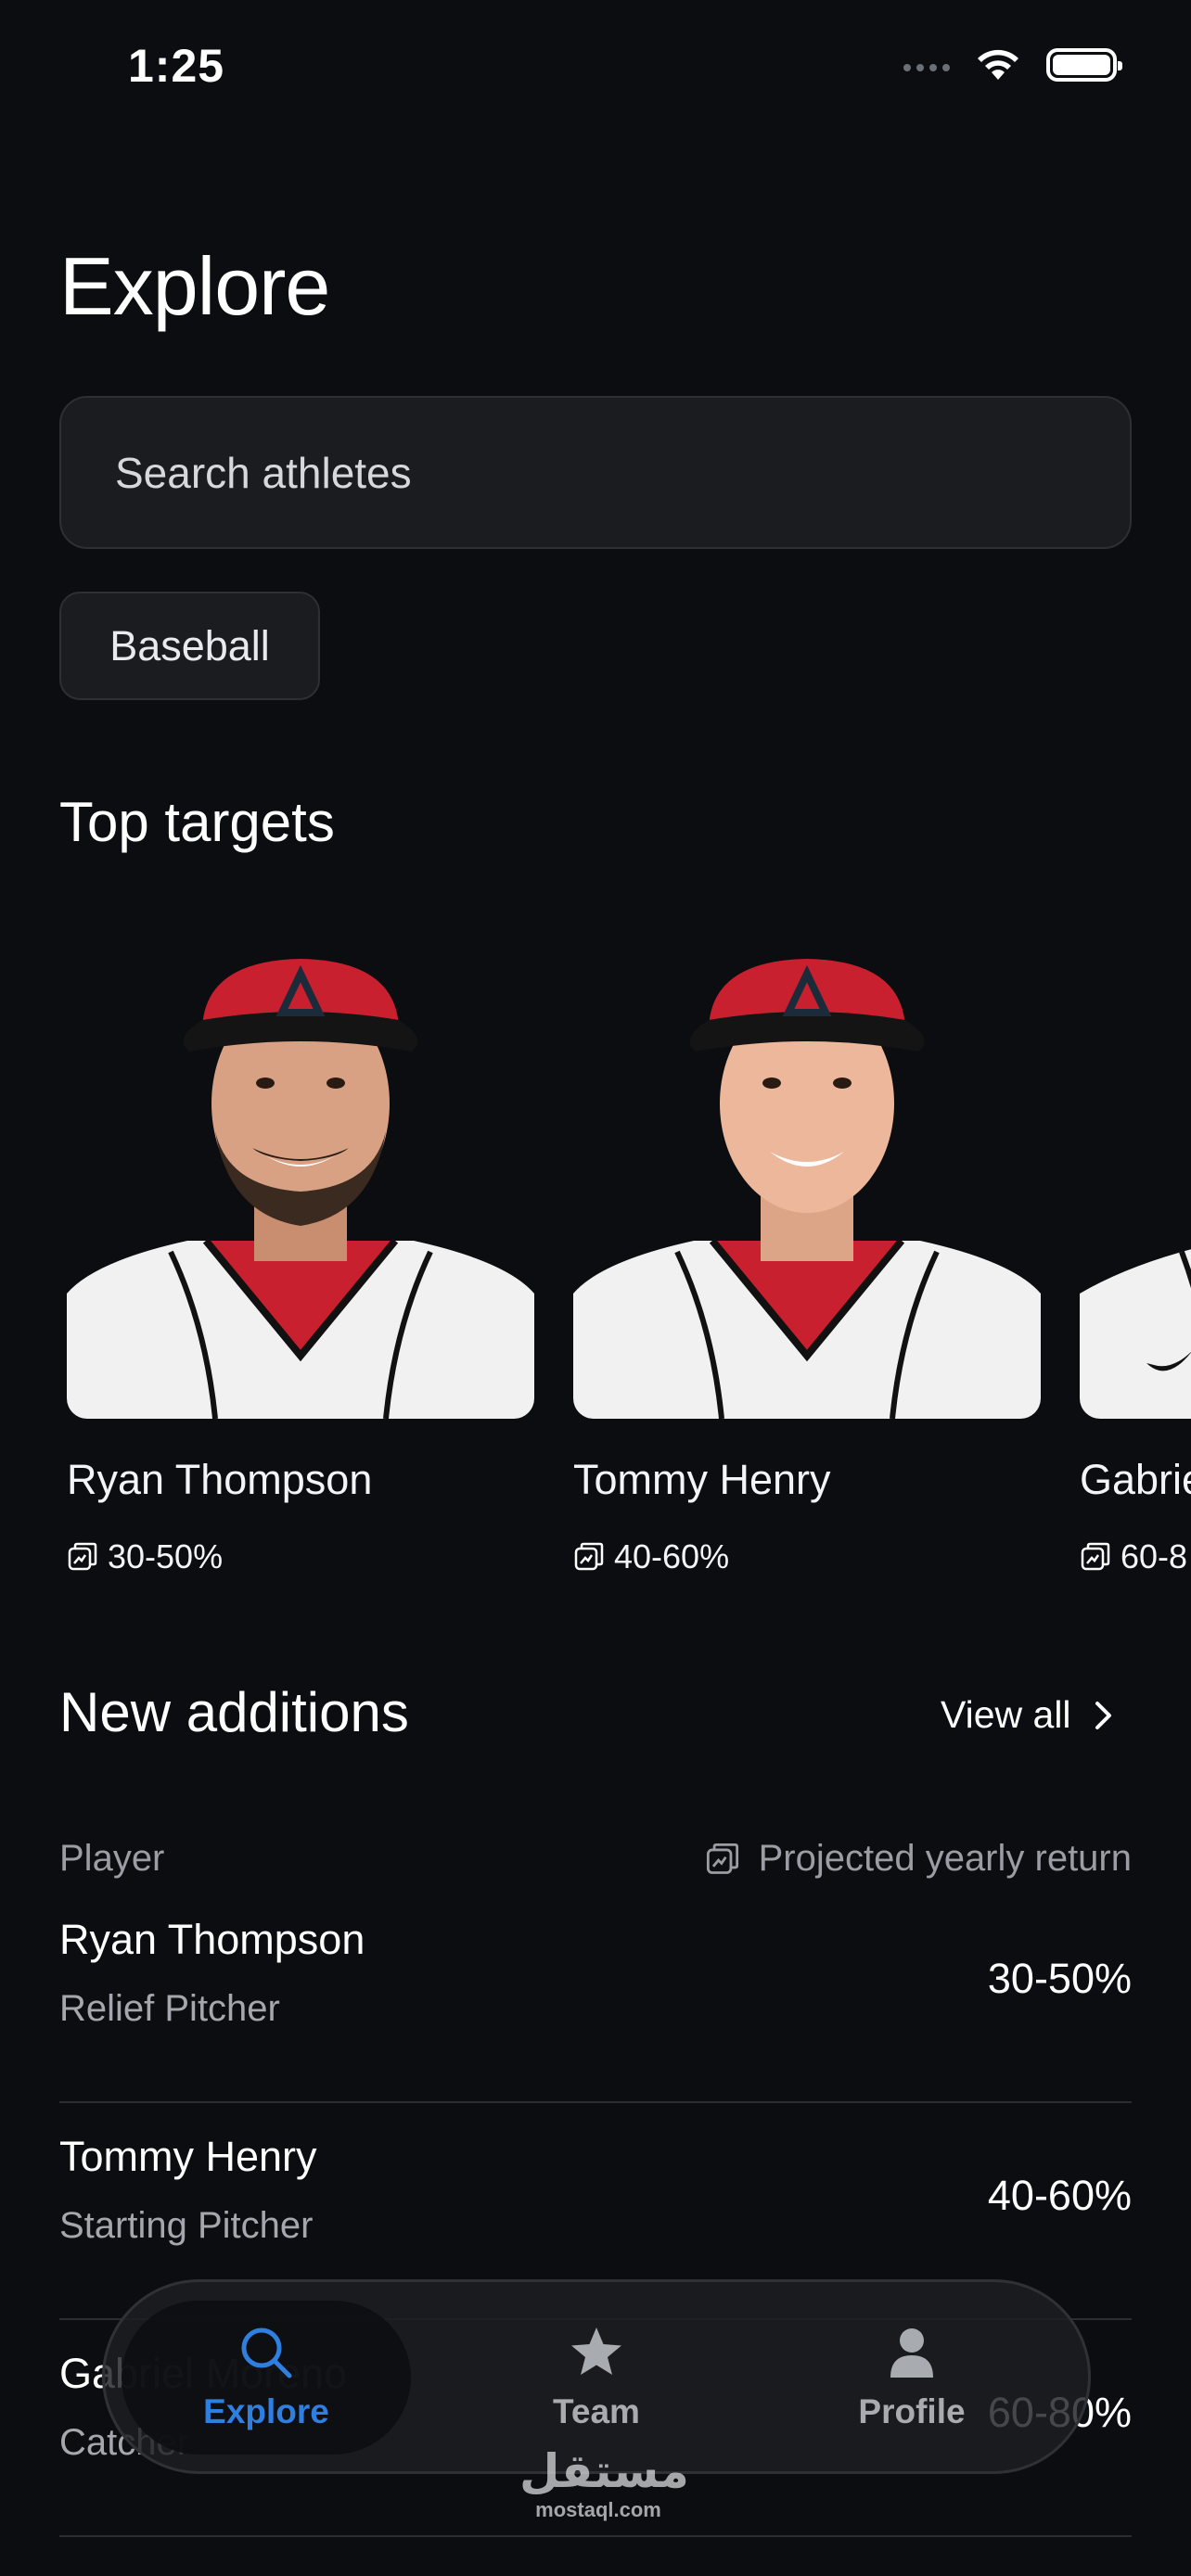  I want to click on battery-icon, so click(1084, 65).